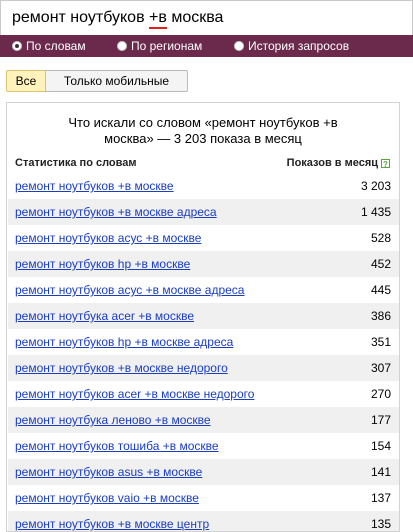 This screenshot has height=532, width=413. What do you see at coordinates (380, 394) in the screenshot?
I see `impressions-count: 270` at bounding box center [380, 394].